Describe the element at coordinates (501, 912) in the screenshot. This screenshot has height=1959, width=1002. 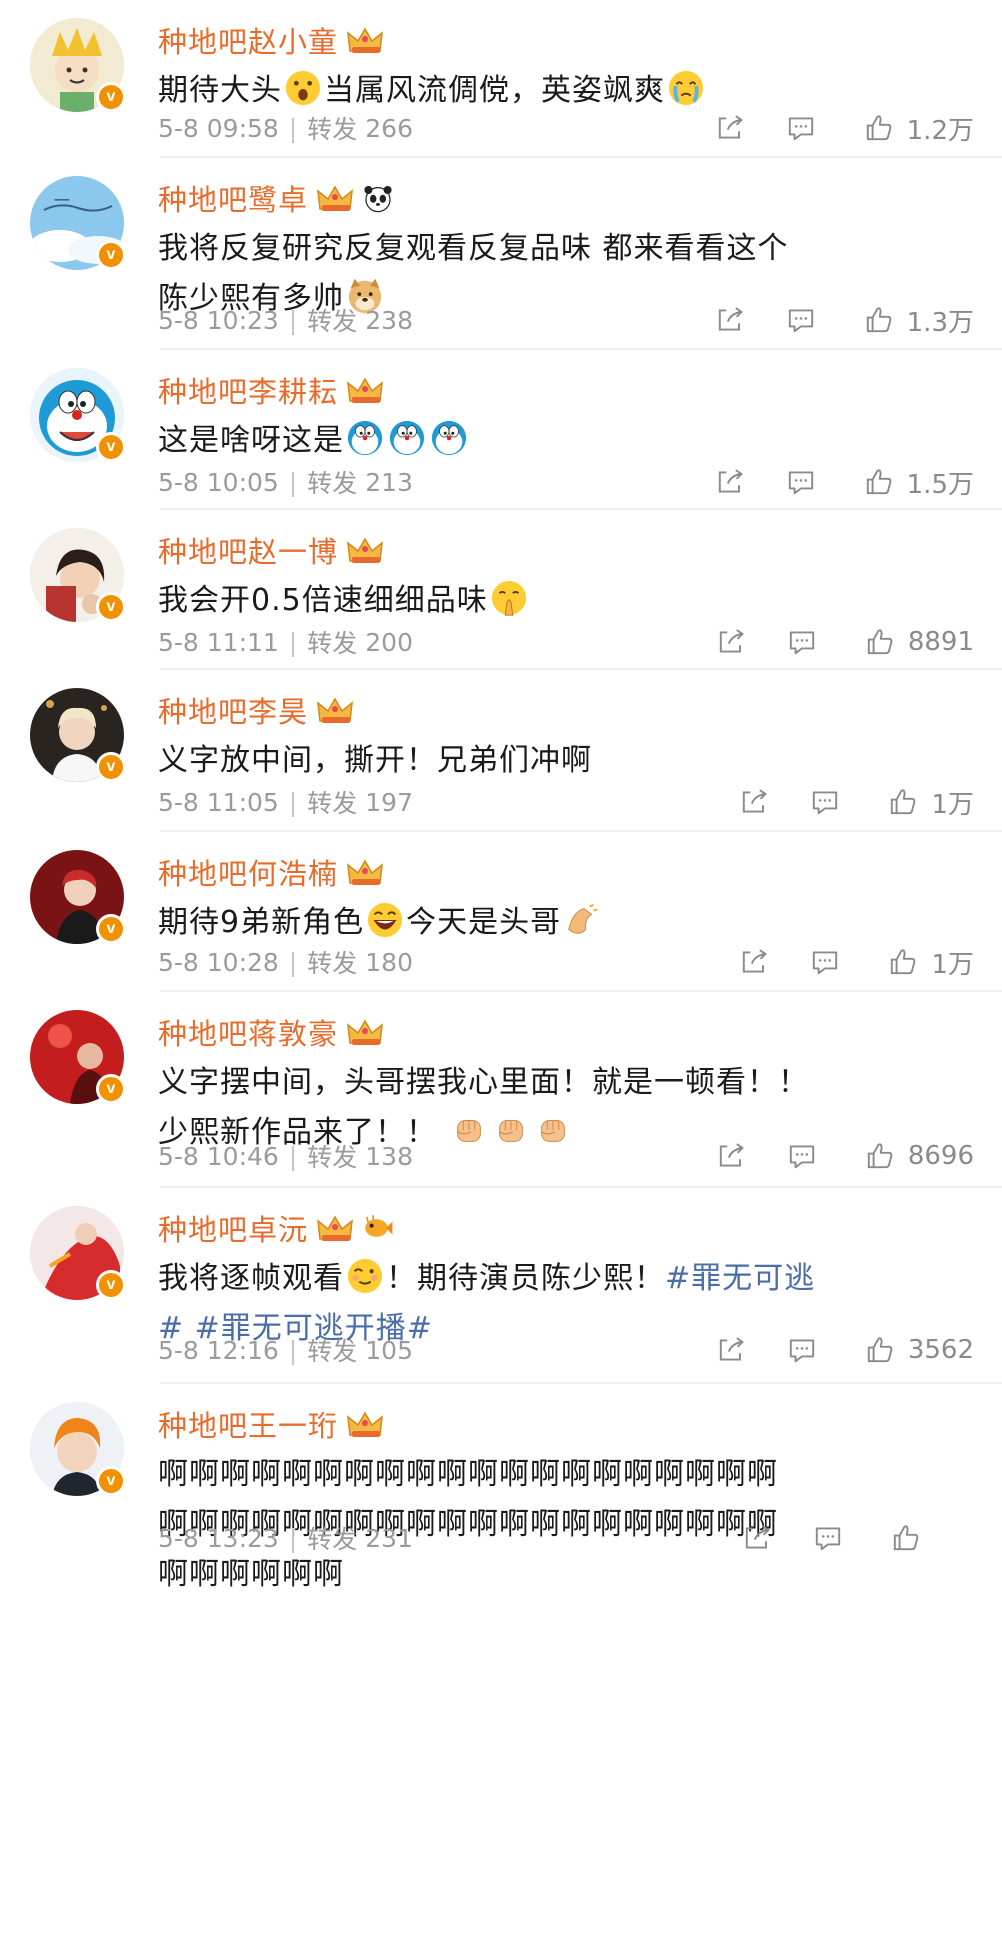
I see `comment-item: v 种地吧何浩楠 期待9弟新角色 今天是头哥 5-8 10:28 | 转发 180 1万` at that location.